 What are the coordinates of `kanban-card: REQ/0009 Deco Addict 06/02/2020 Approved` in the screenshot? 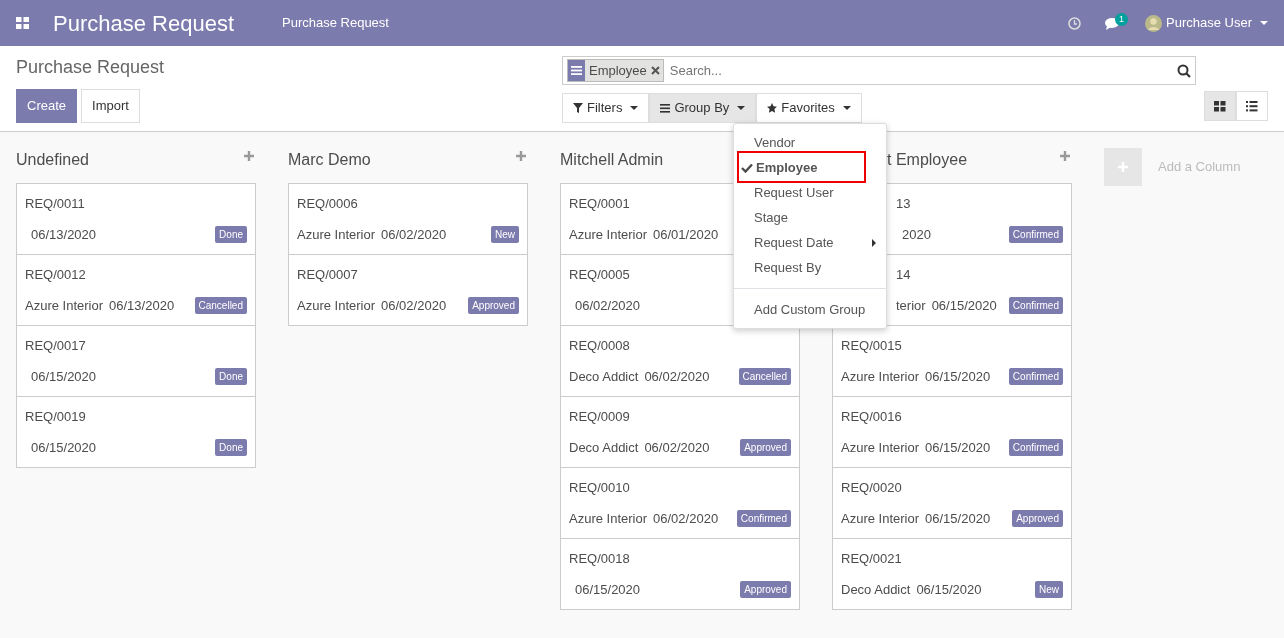 It's located at (680, 432).